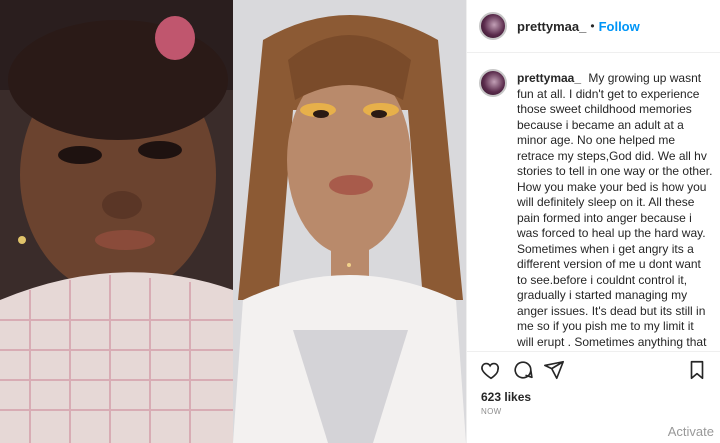 Image resolution: width=720 pixels, height=443 pixels. Describe the element at coordinates (491, 411) in the screenshot. I see `post-timestamp: NOW` at that location.